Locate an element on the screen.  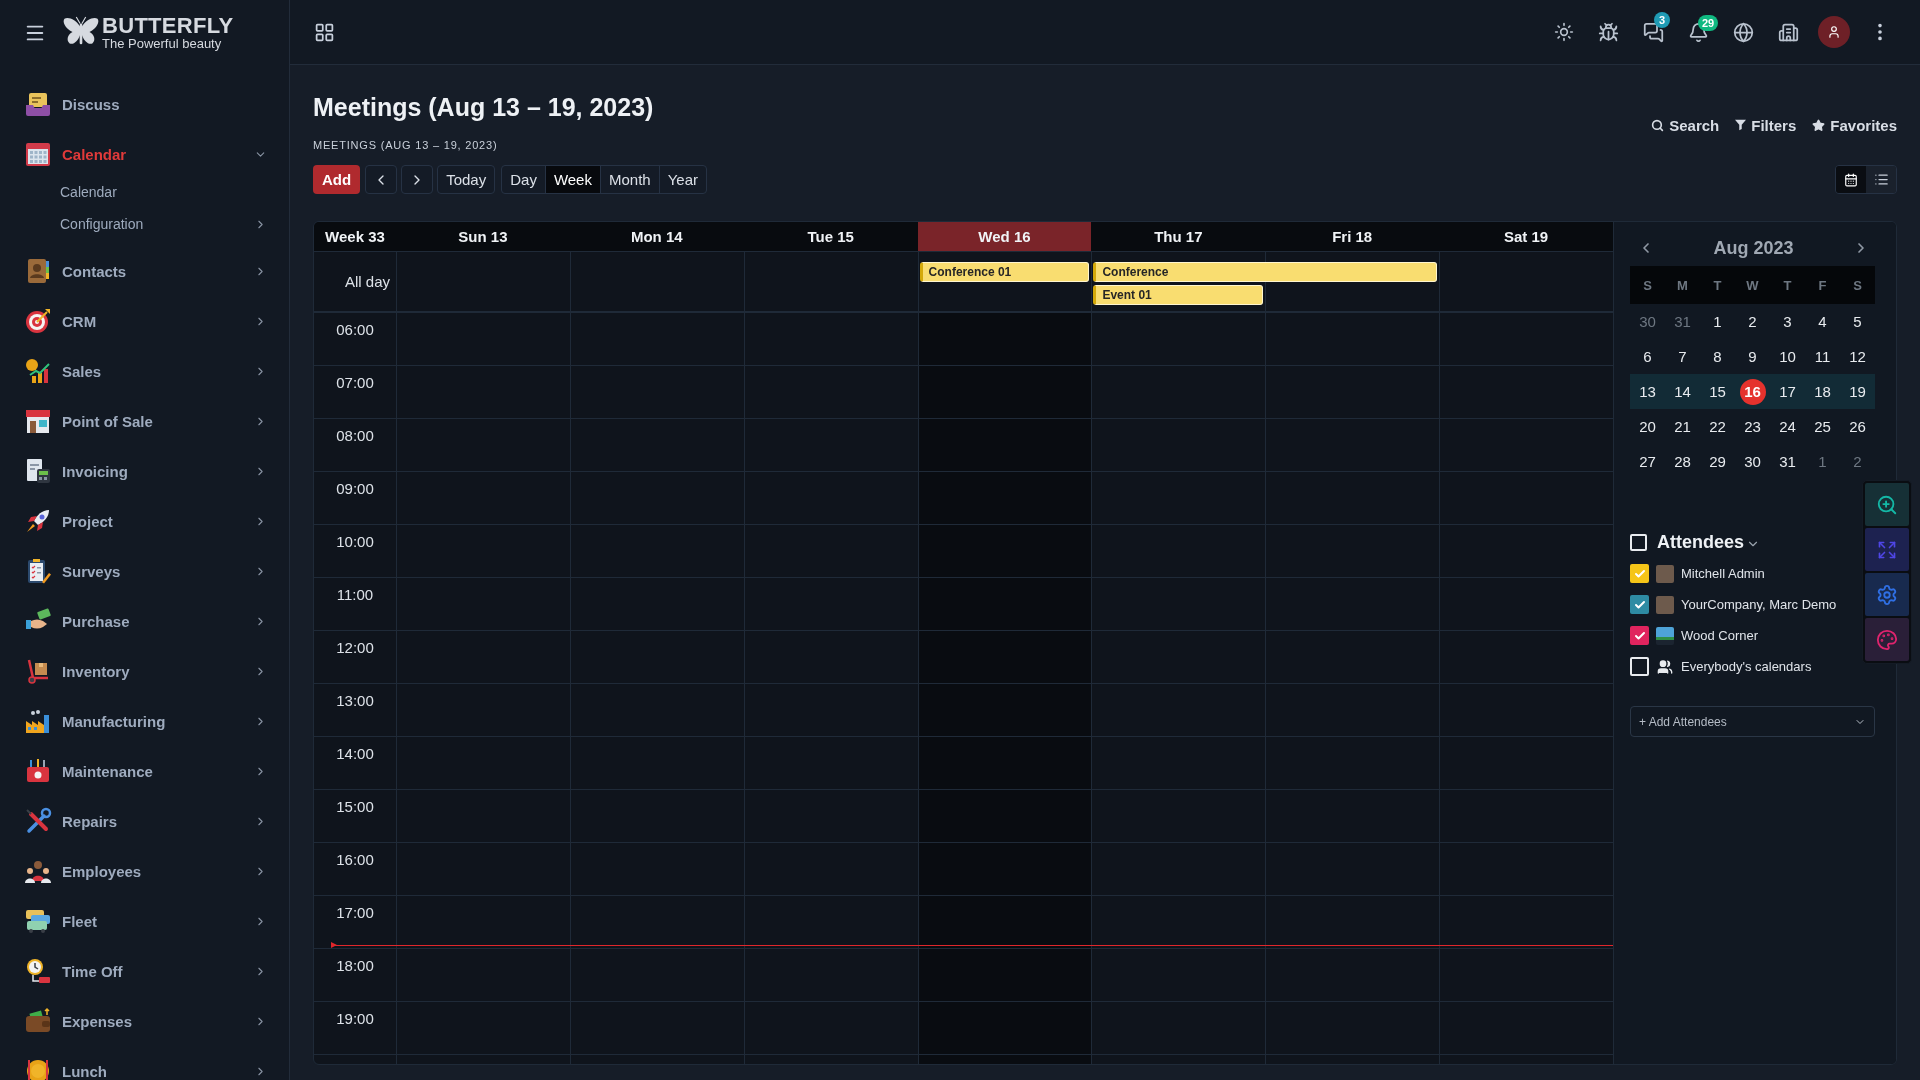
sidebar-item: Purchase is located at coordinates (144, 621).